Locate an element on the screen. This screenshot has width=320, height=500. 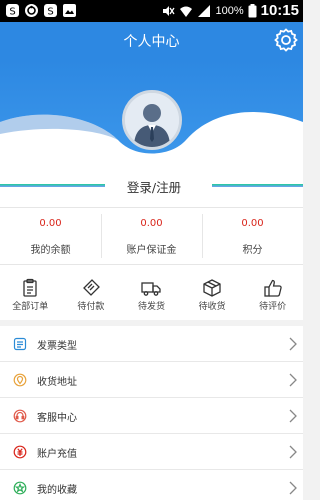
menu-item-account-recharge: 账户充值 is located at coordinates (151, 452).